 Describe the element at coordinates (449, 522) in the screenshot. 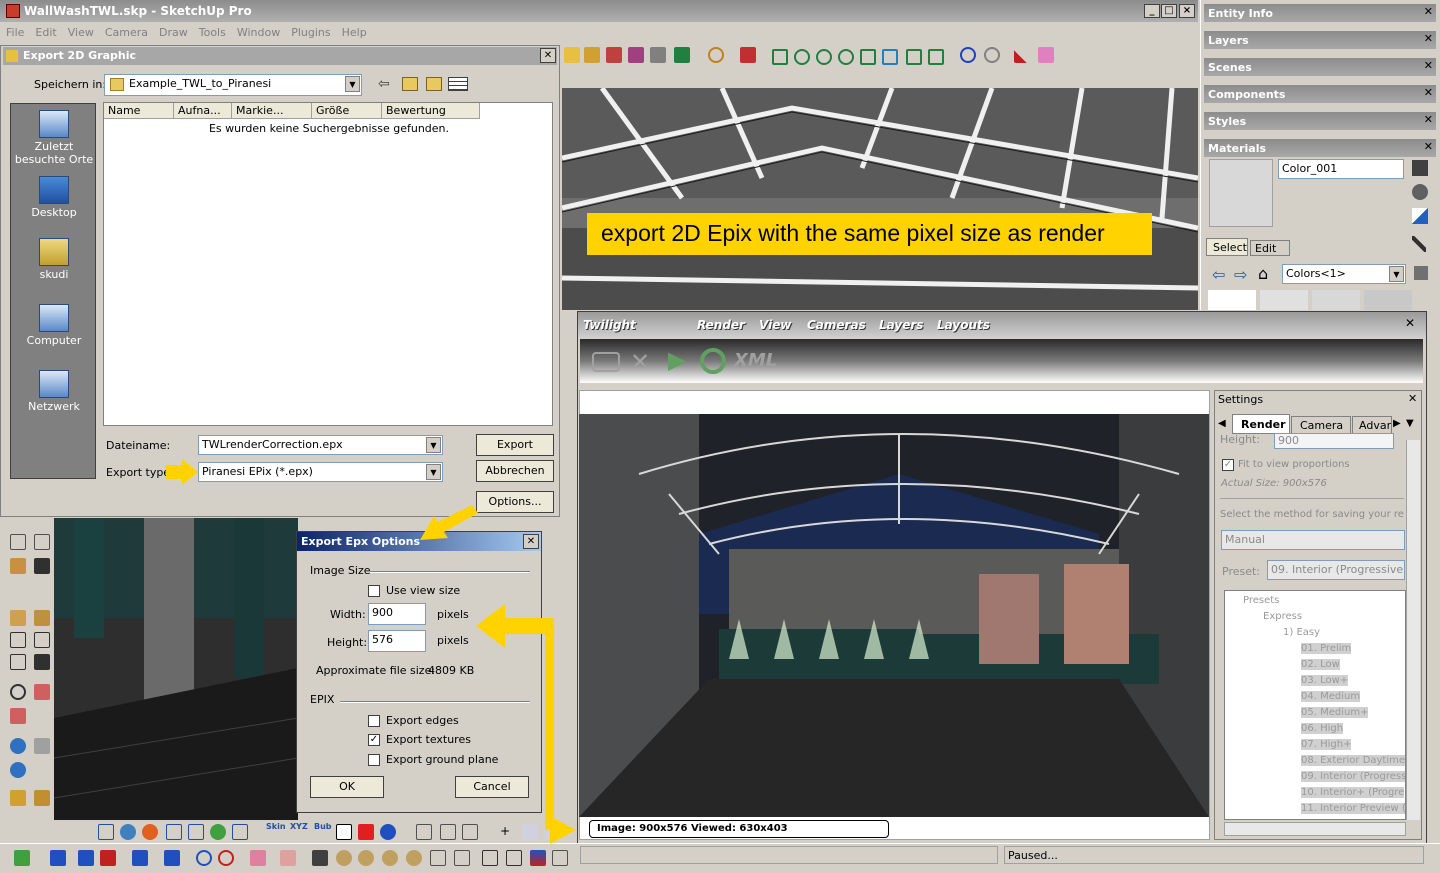

I see `arrow-options` at that location.